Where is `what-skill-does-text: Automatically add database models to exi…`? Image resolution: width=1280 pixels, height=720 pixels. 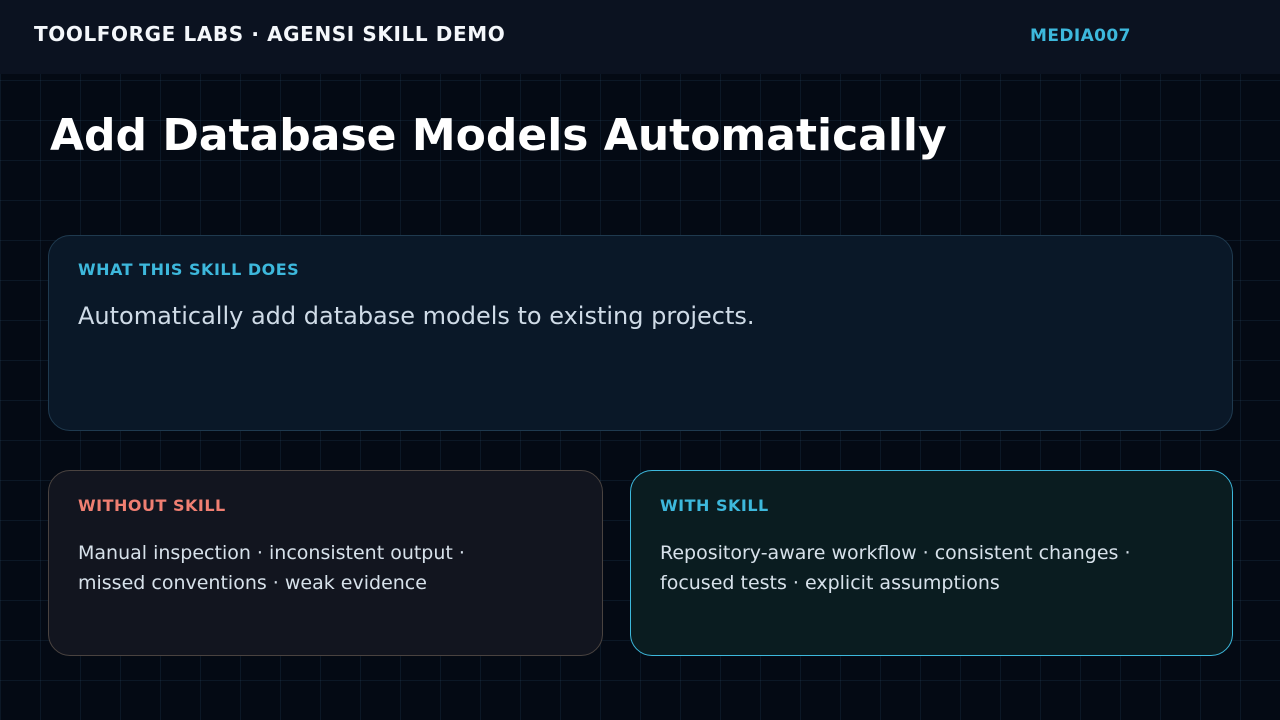 what-skill-does-text: Automatically add database models to exi… is located at coordinates (416, 316).